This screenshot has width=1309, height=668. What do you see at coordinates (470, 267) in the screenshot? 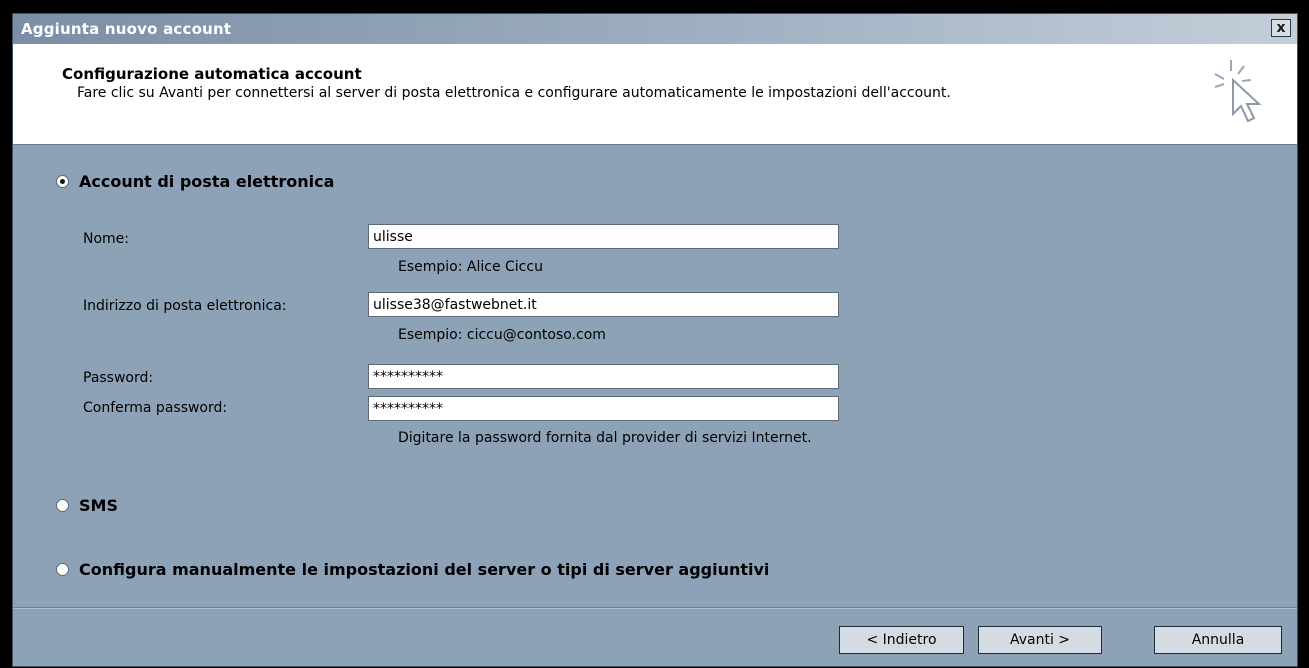
I see `name-hint: Esempio: Alice Ciccu` at bounding box center [470, 267].